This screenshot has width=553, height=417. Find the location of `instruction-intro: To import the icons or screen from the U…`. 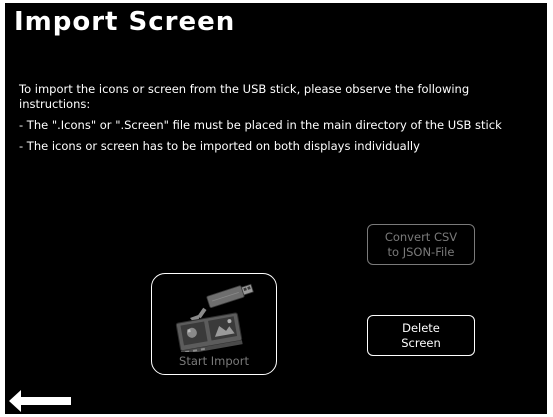

instruction-intro: To import the icons or screen from the U… is located at coordinates (244, 96).